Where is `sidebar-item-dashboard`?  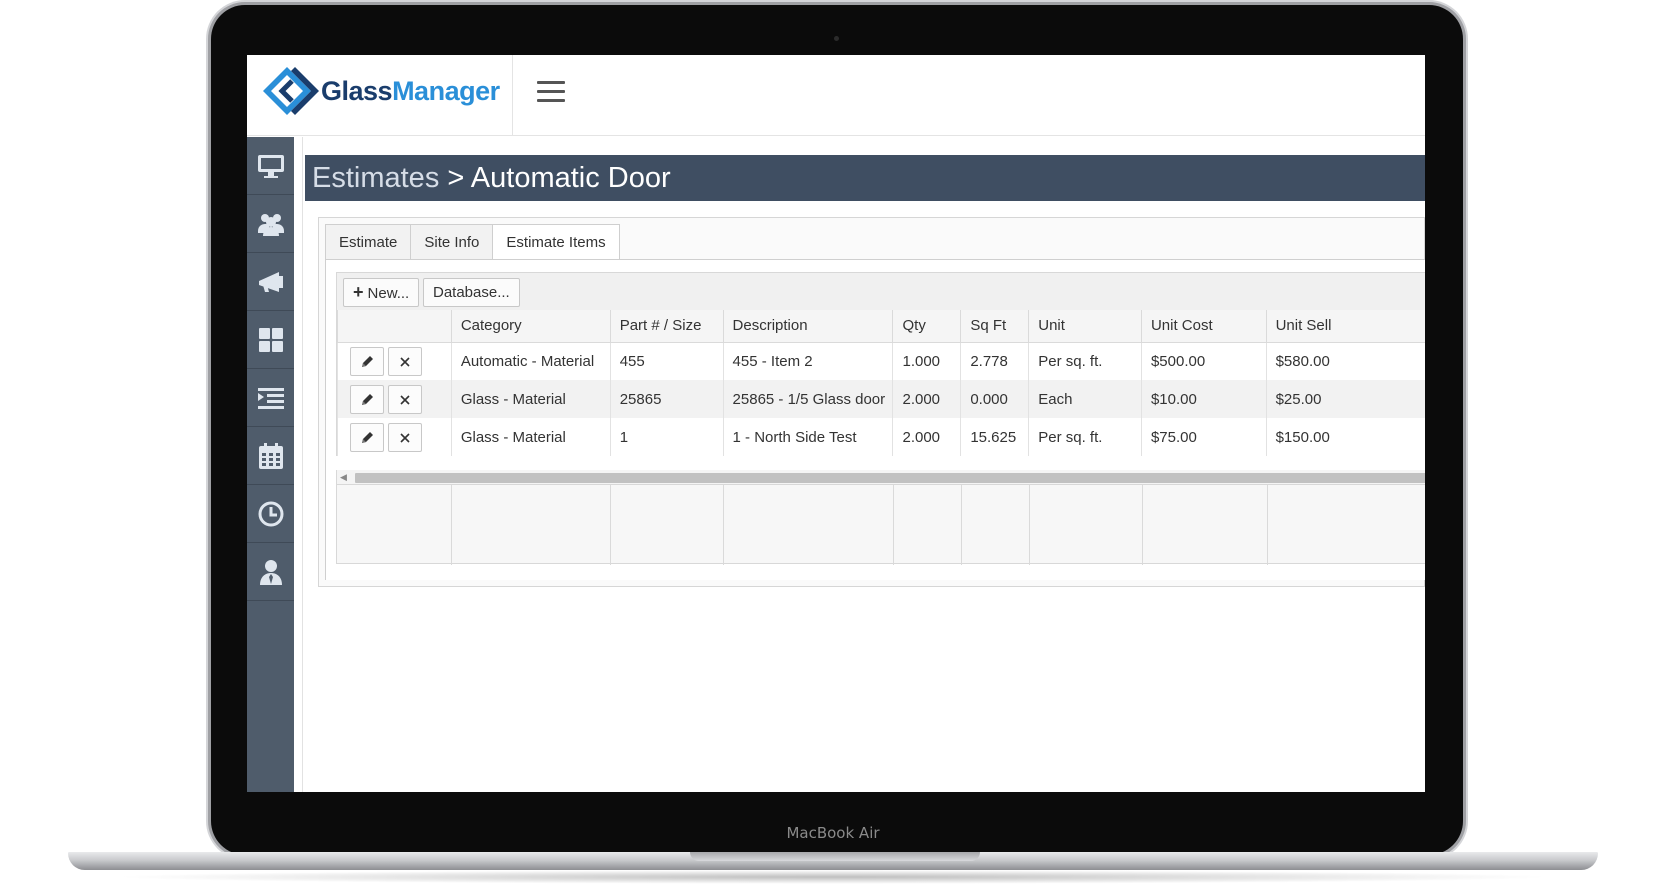 sidebar-item-dashboard is located at coordinates (270, 166).